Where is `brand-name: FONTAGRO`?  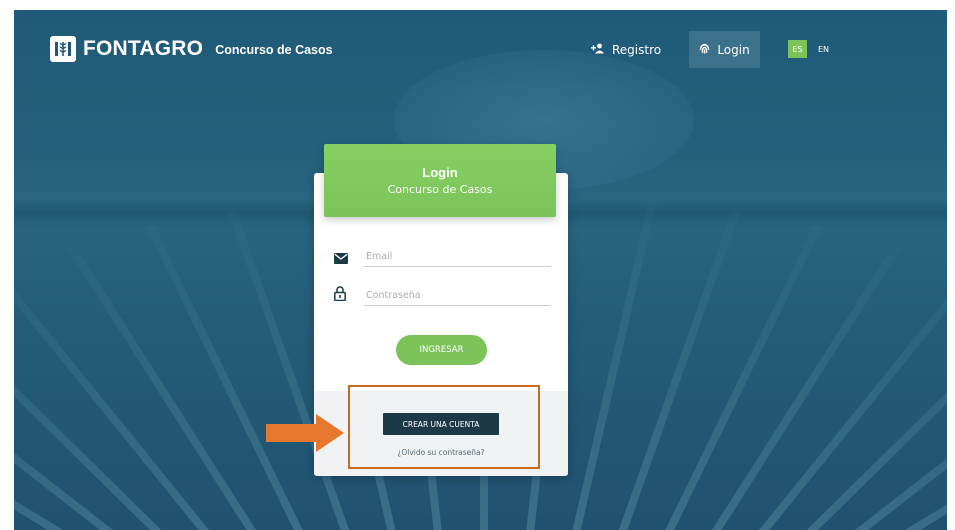
brand-name: FONTAGRO is located at coordinates (143, 48).